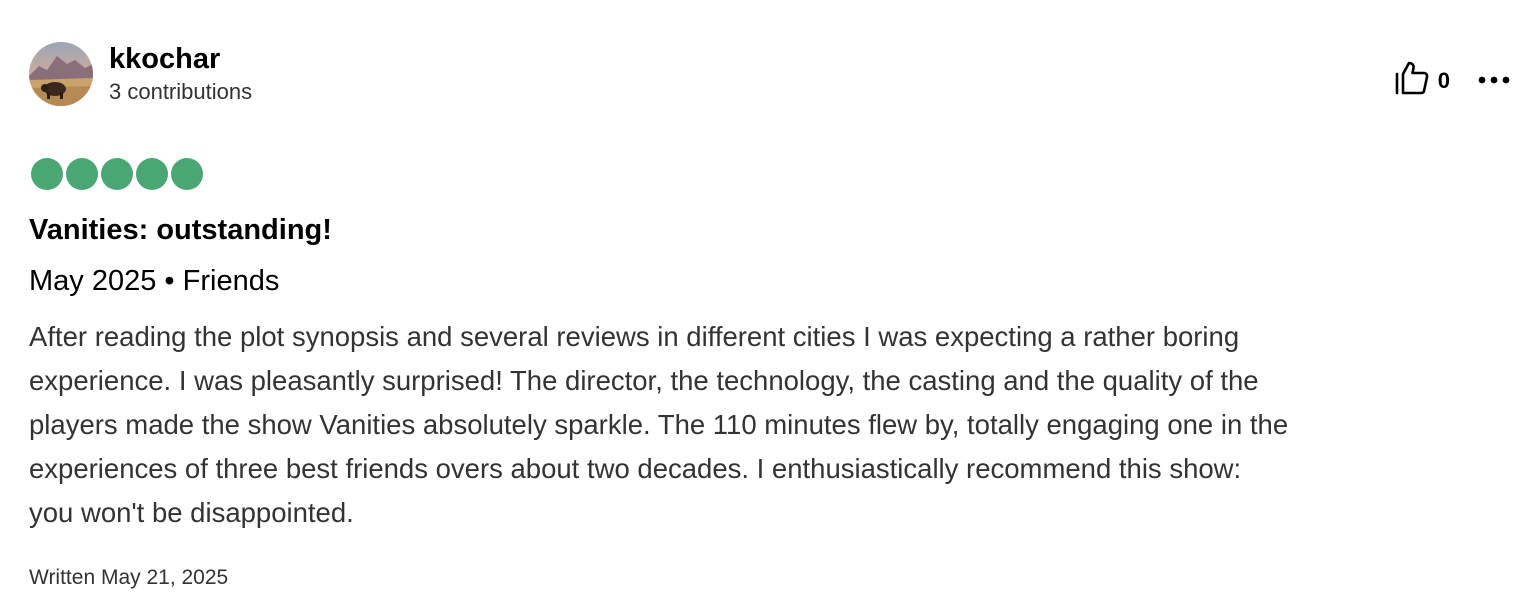 Image resolution: width=1530 pixels, height=605 pixels. I want to click on thumbs-up-icon, so click(1412, 80).